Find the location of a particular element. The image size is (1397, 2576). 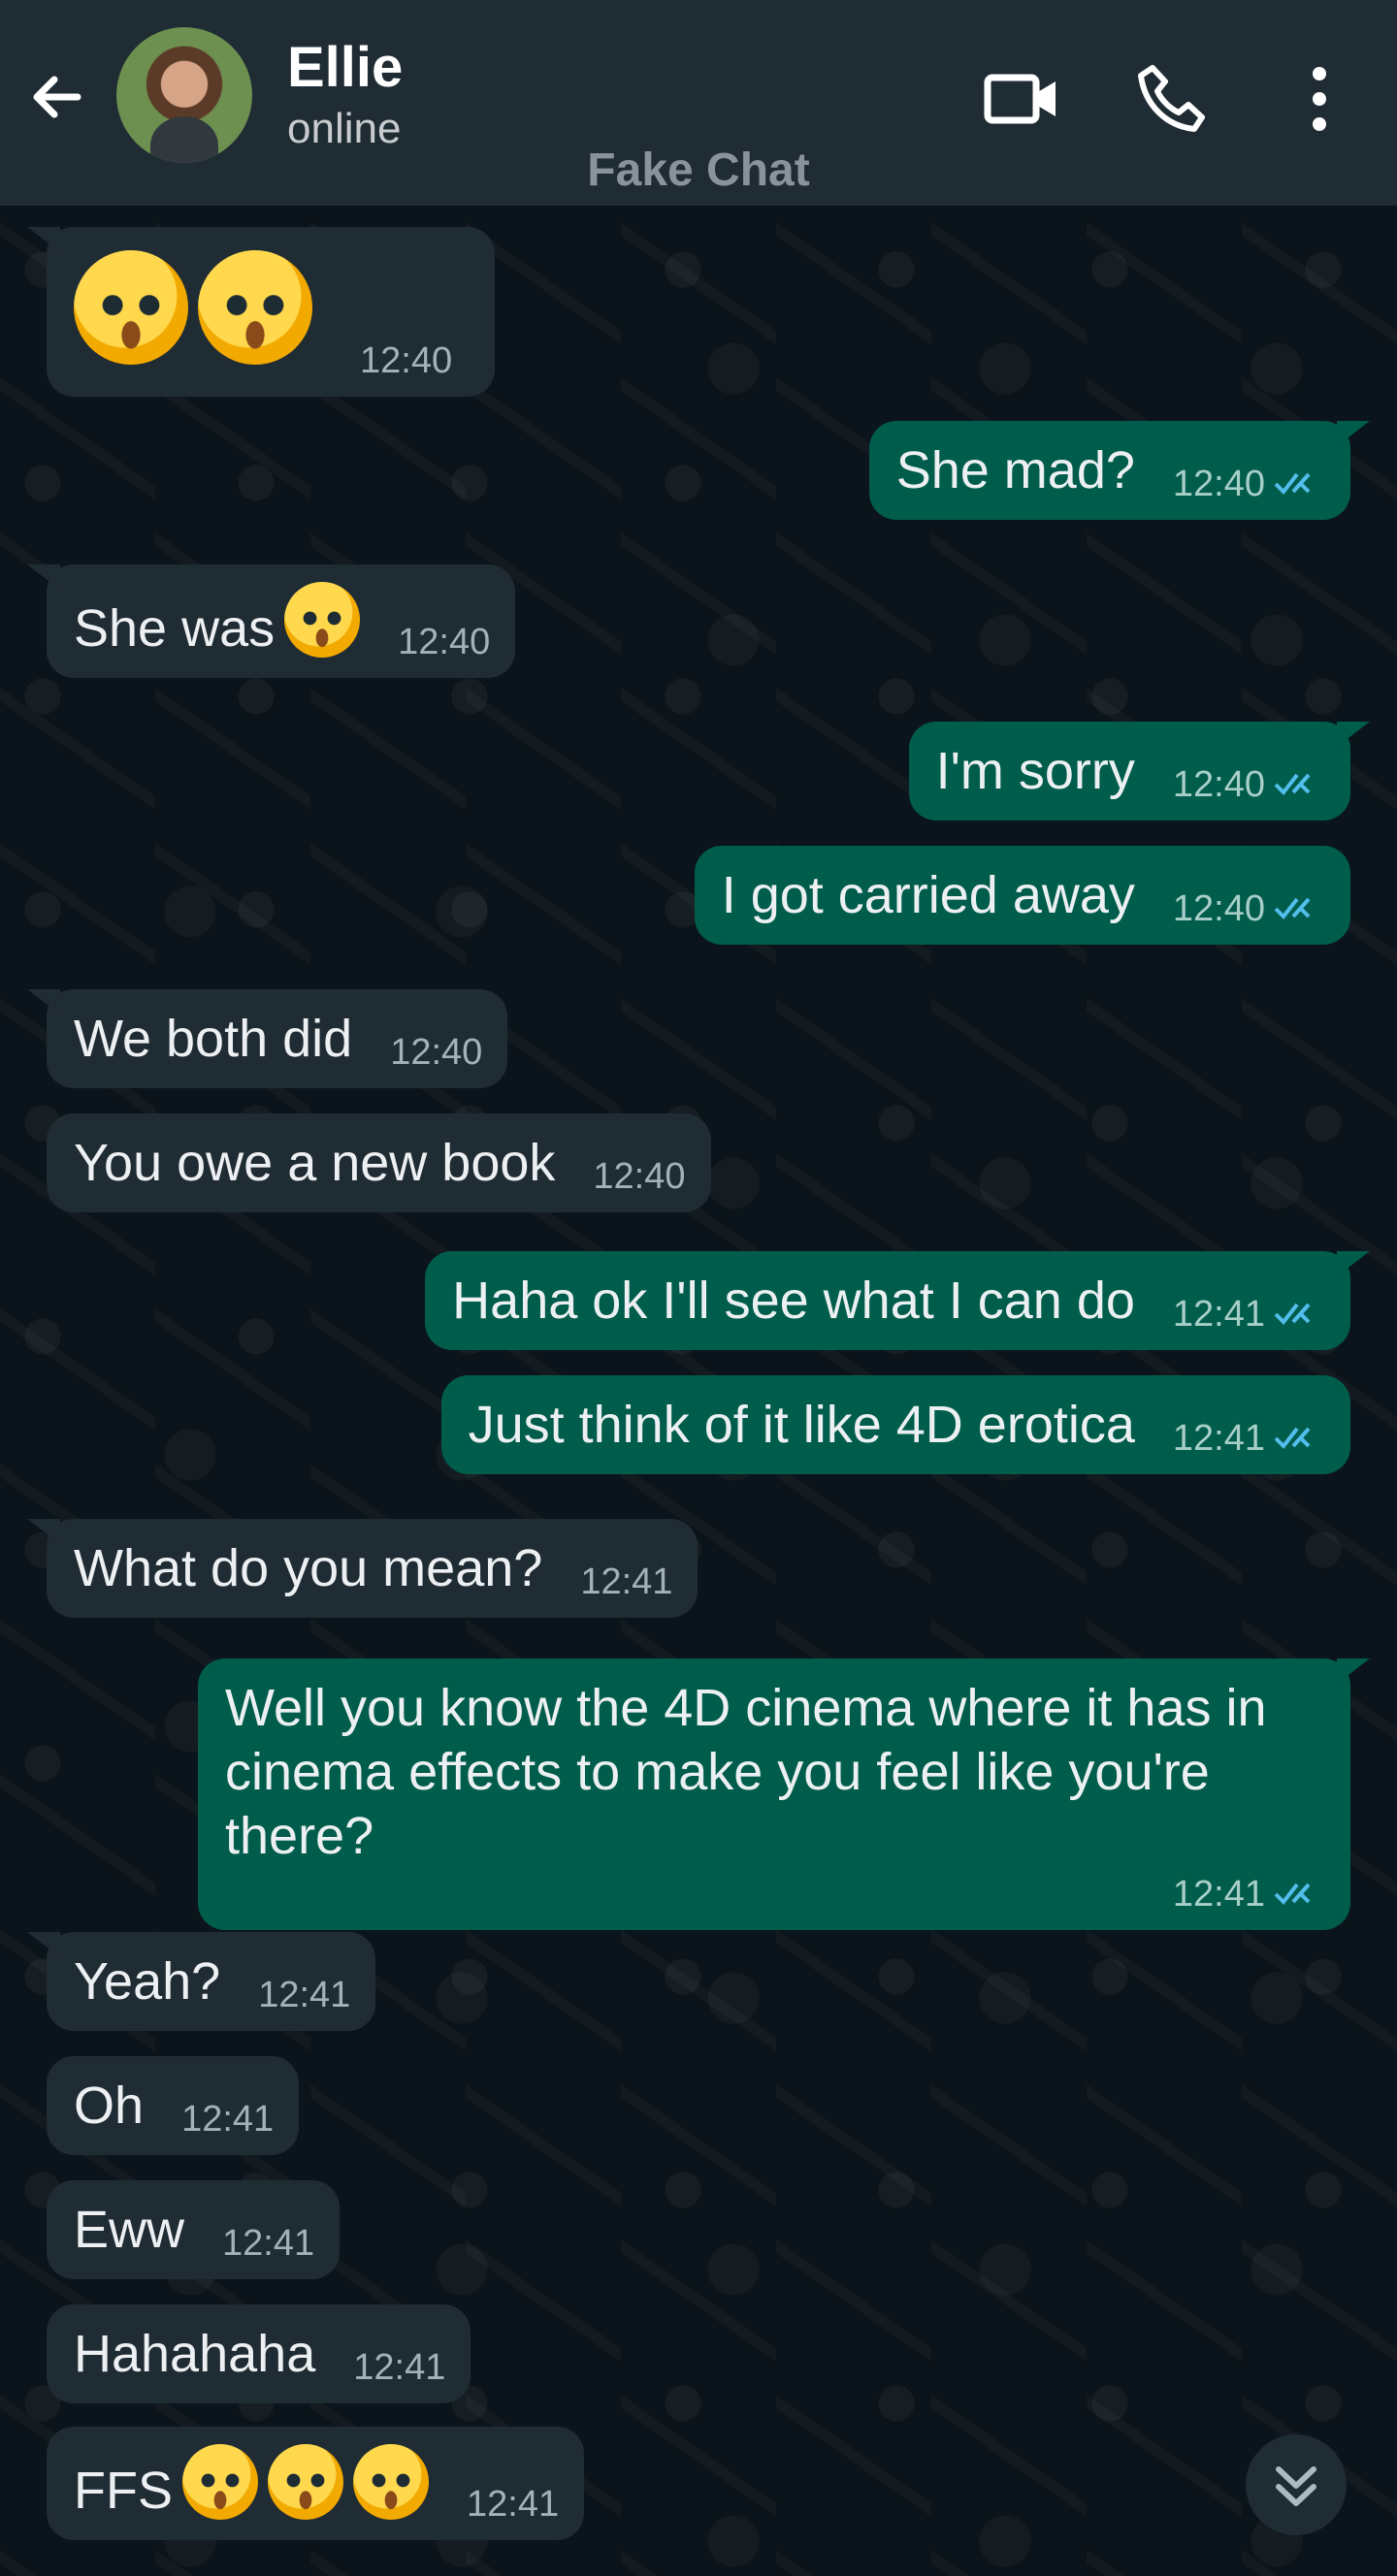

message-outgoing: I got carried away 12:40 is located at coordinates (1022, 895).